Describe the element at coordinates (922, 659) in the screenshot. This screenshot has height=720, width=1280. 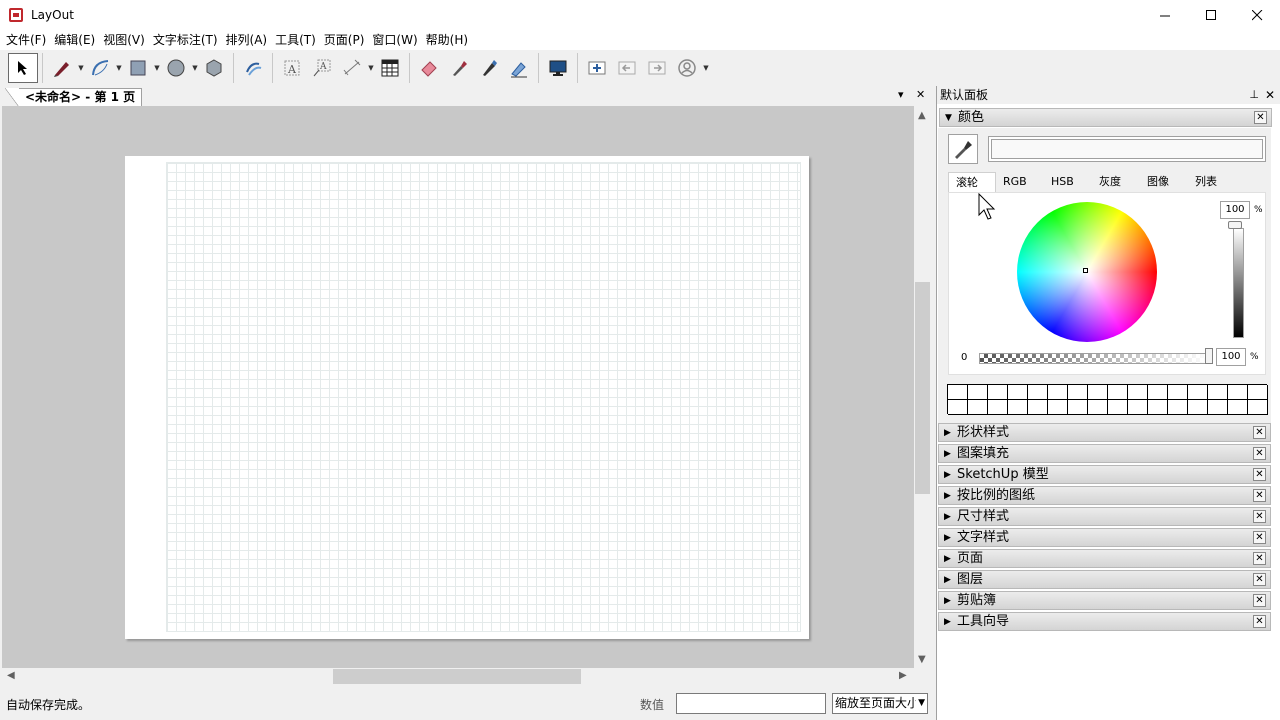
I see `scroll-down-icon: ▼` at that location.